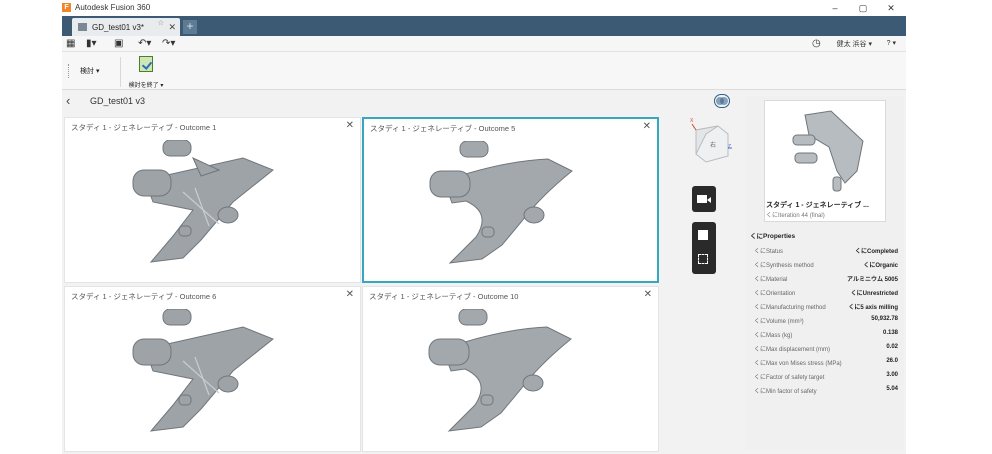  I want to click on display-settings-icon, so click(703, 235).